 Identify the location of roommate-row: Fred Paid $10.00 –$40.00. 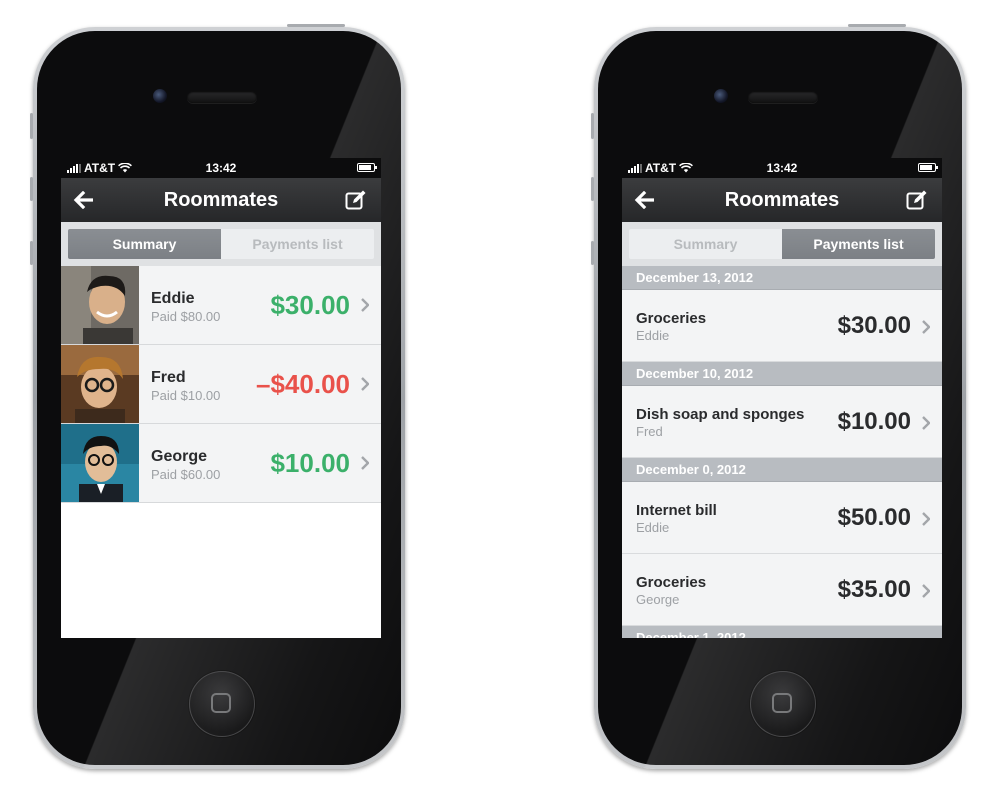
(221, 384).